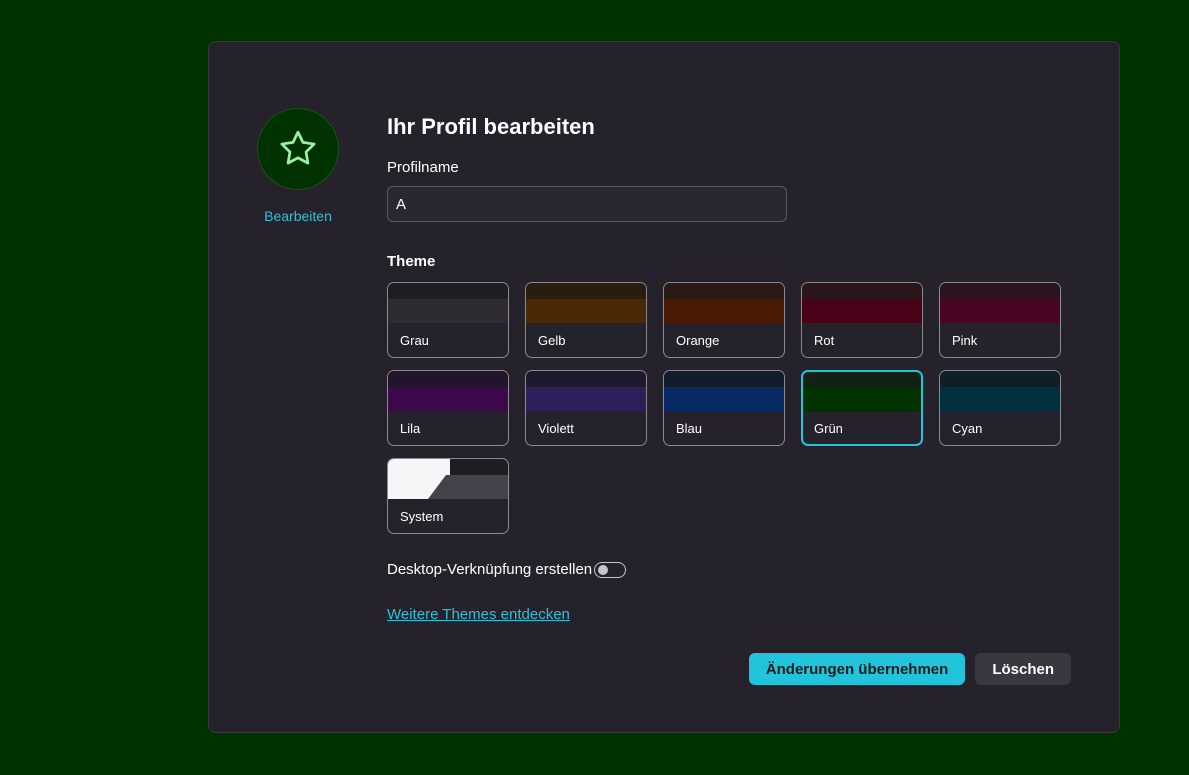  What do you see at coordinates (490, 569) in the screenshot?
I see `desktop-shortcut-label: Desktop-Verknüpfung erstellen` at bounding box center [490, 569].